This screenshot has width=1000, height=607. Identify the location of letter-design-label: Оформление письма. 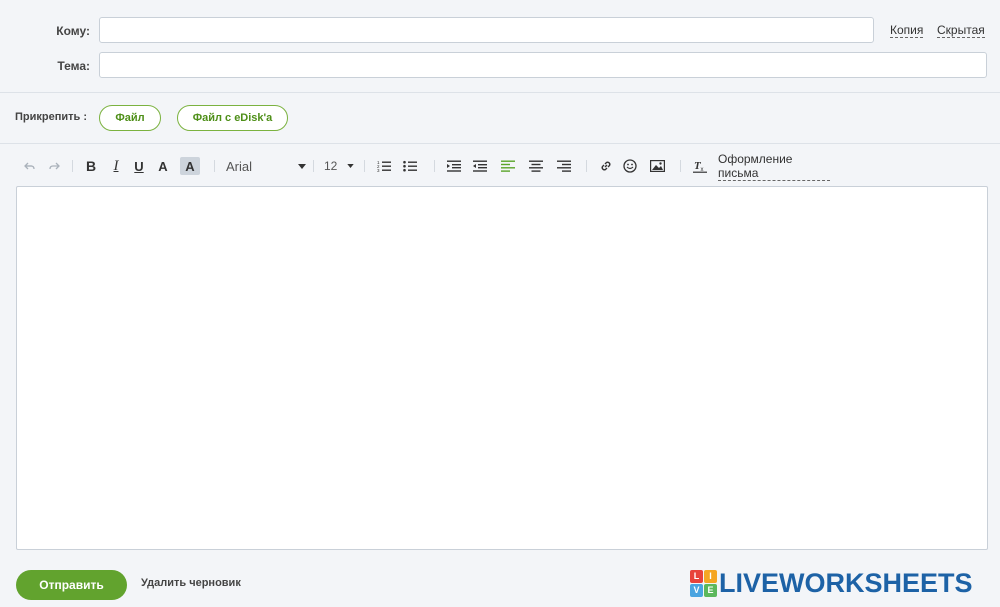
(774, 166).